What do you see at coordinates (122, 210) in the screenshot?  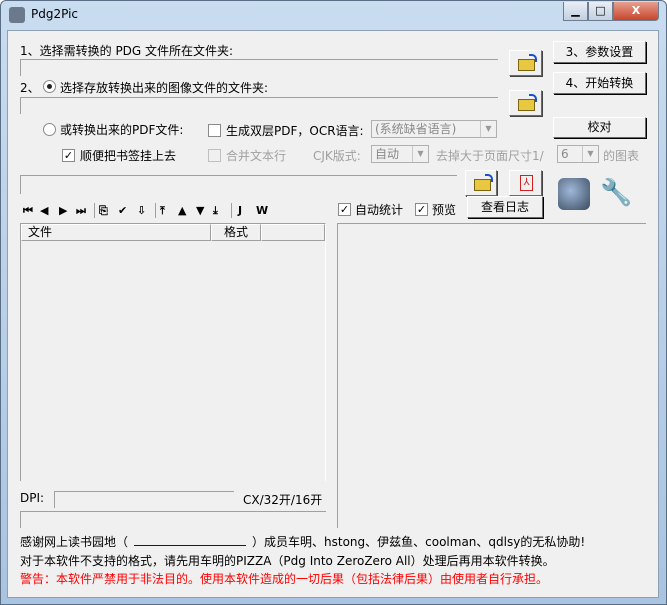 I see `check-icon: ✔` at bounding box center [122, 210].